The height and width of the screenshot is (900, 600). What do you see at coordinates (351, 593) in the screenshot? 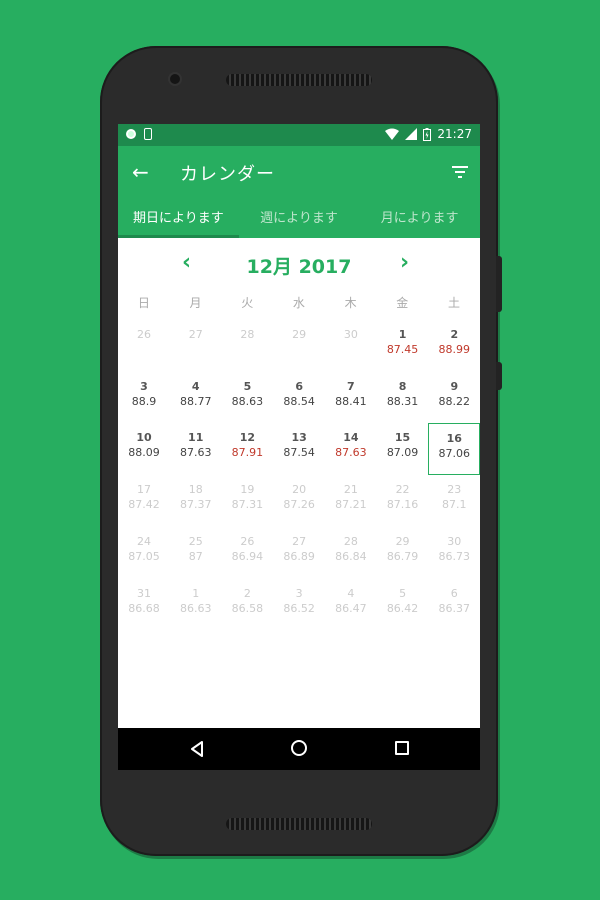
I see `day-number: 4` at bounding box center [351, 593].